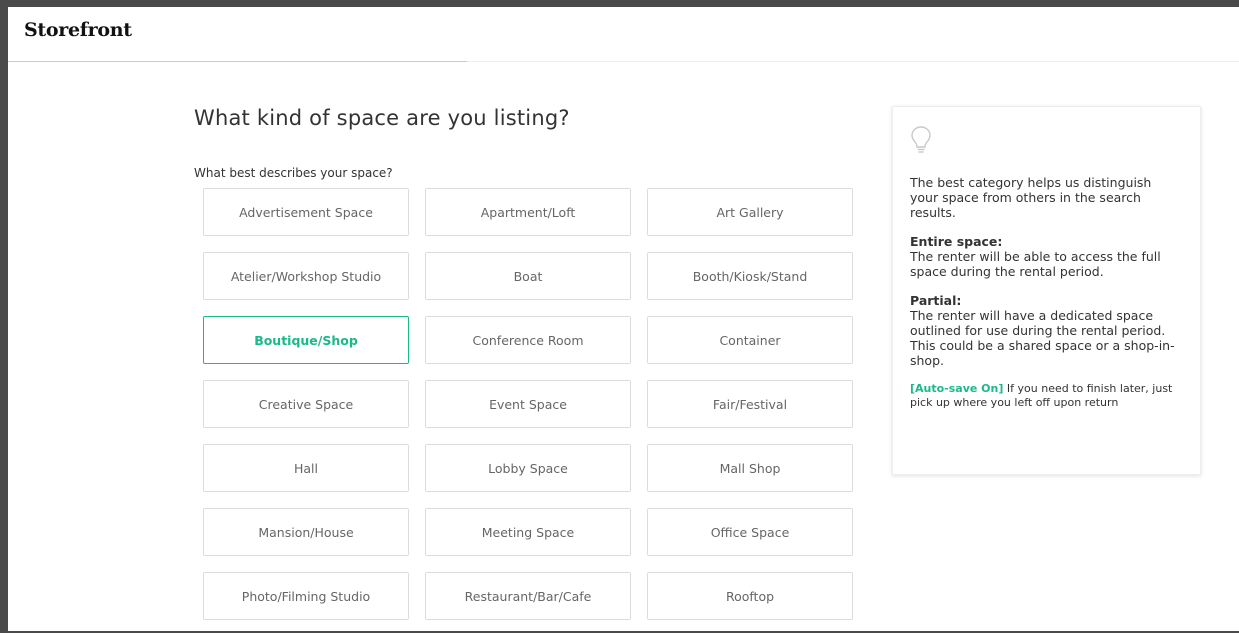 The image size is (1239, 633). I want to click on partial-heading: Partial:, so click(936, 300).